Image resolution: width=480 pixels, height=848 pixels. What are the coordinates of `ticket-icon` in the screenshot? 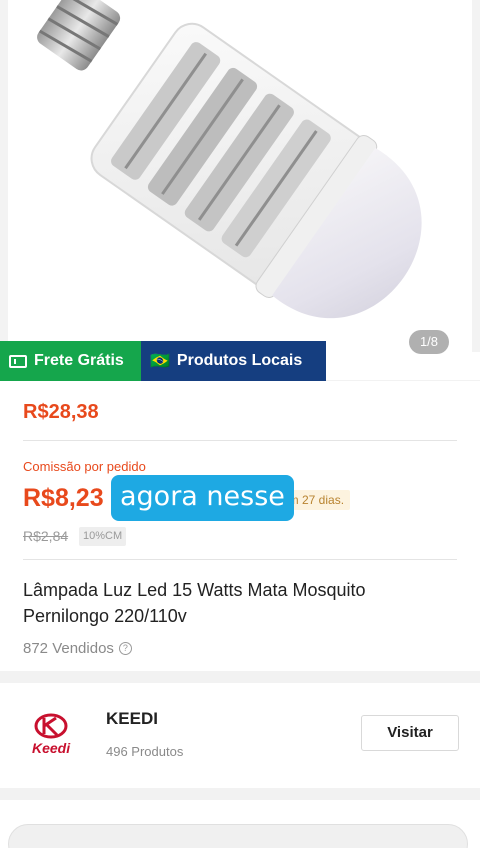 It's located at (18, 361).